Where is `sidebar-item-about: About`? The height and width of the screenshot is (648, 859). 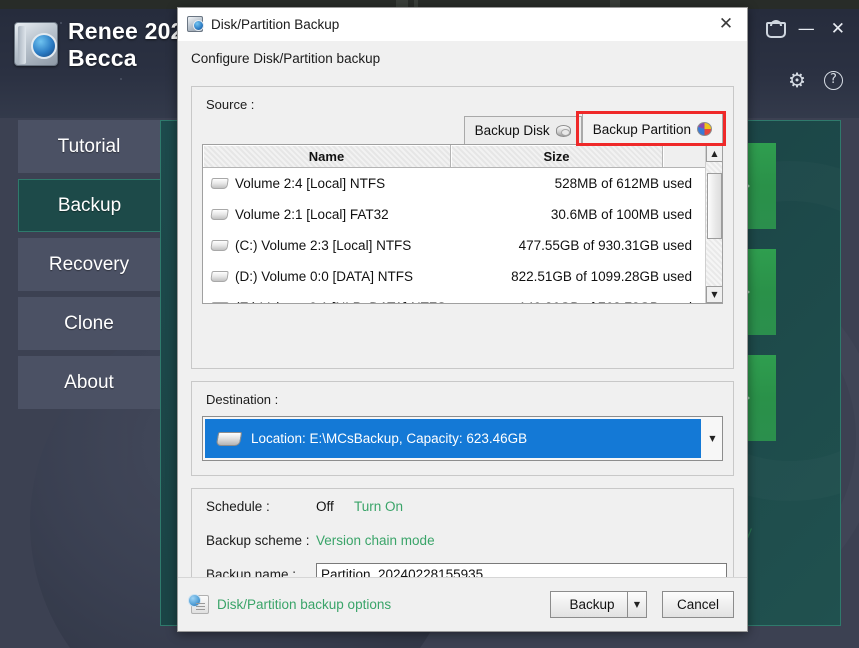
sidebar-item-about: About is located at coordinates (89, 382).